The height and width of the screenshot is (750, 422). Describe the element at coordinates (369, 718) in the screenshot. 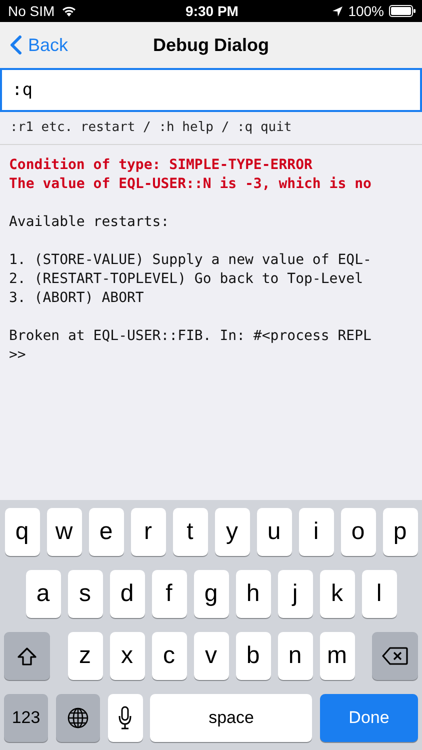

I see `done-button: Done` at that location.